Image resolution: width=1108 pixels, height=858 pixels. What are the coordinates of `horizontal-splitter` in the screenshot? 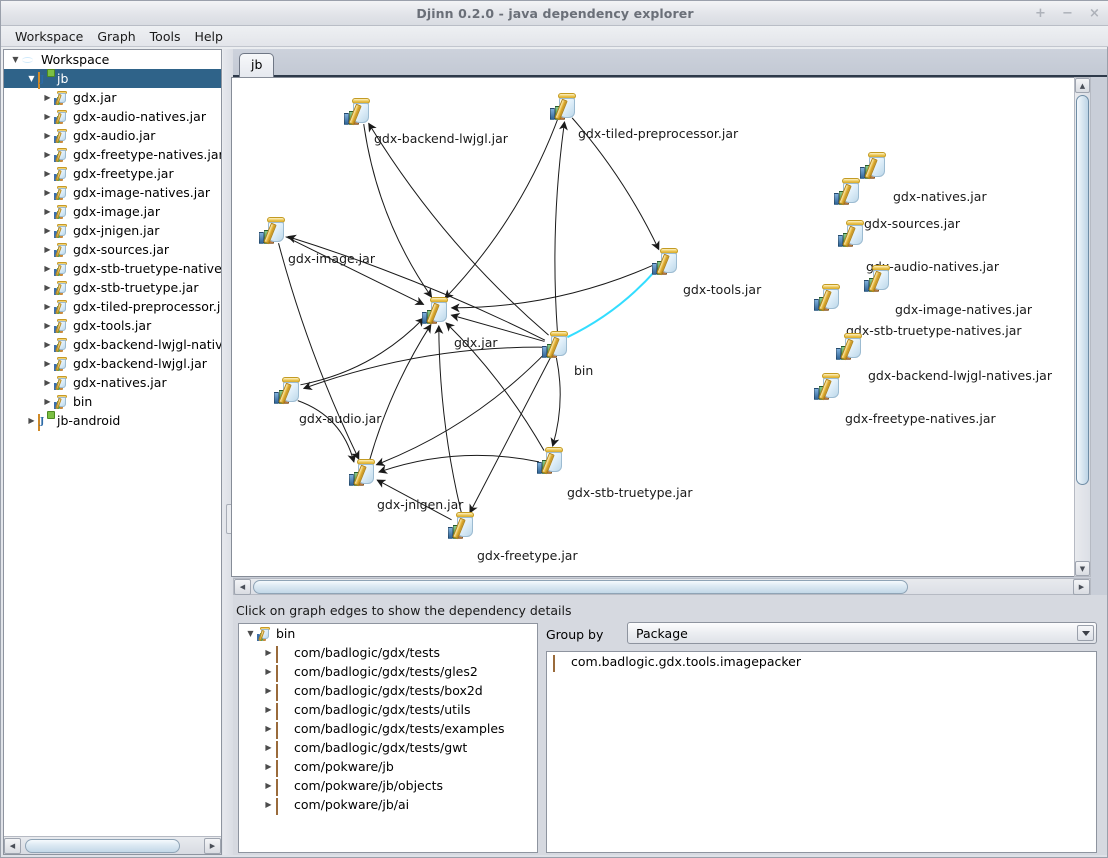 It's located at (670, 599).